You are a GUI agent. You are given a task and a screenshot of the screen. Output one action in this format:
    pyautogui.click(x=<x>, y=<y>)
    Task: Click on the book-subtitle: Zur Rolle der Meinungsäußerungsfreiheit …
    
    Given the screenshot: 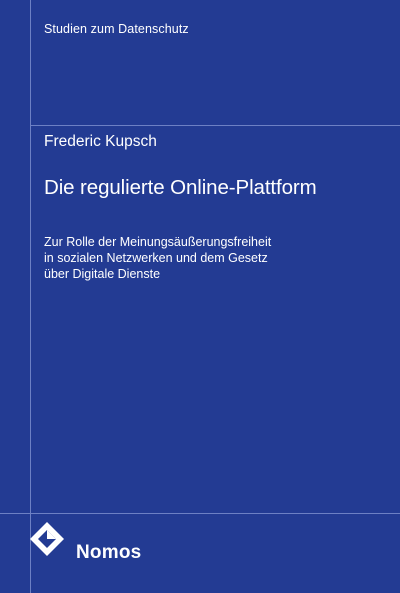 What is the action you would take?
    pyautogui.click(x=204, y=258)
    